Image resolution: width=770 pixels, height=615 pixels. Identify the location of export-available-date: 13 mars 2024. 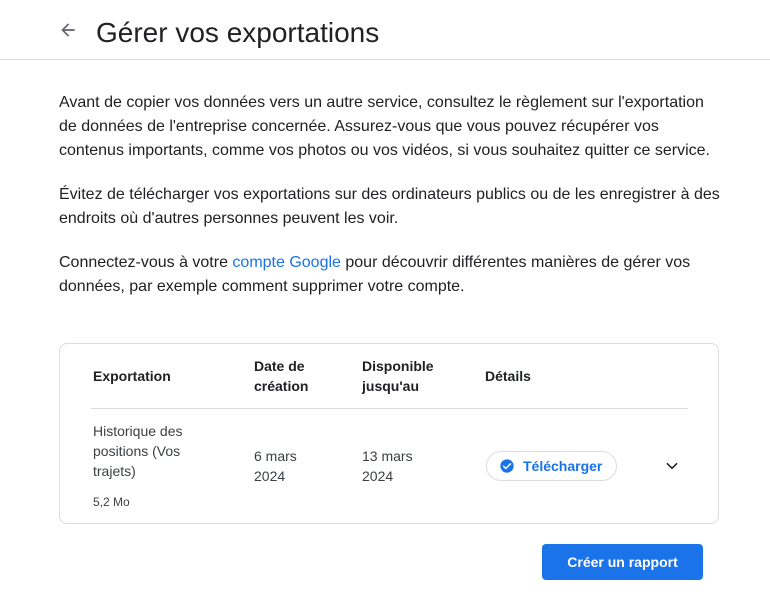
(387, 466).